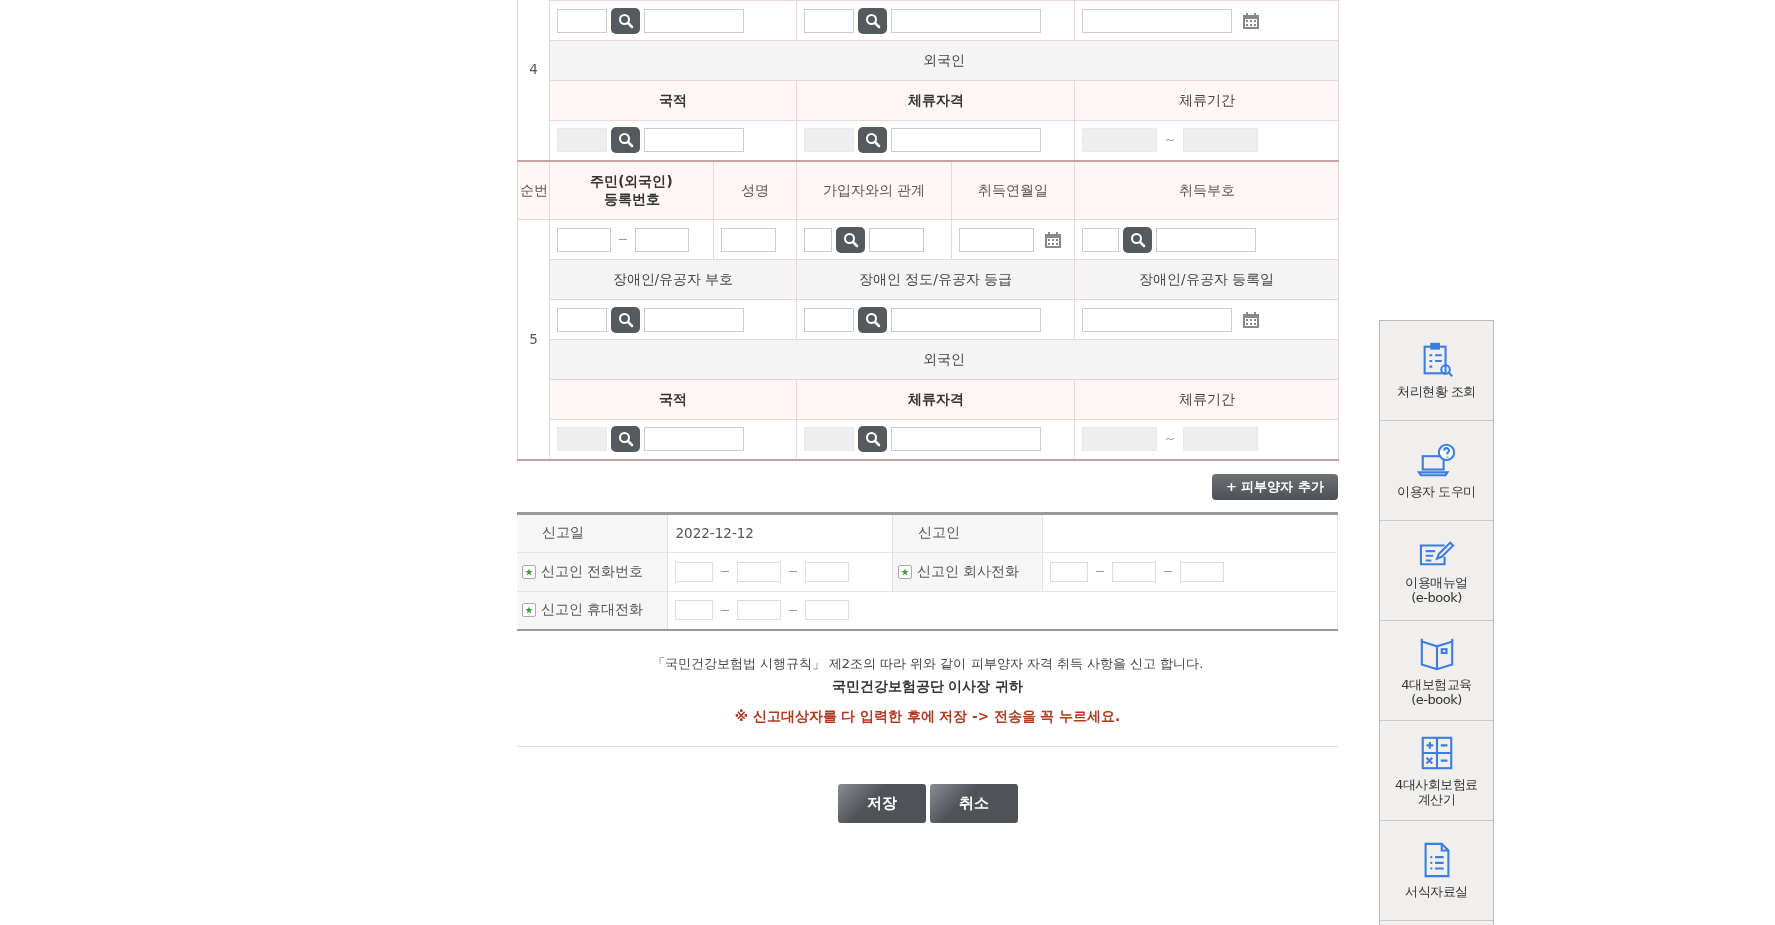 This screenshot has height=925, width=1775. What do you see at coordinates (935, 279) in the screenshot?
I see `column-header: 장애인 정도/유공자 등급` at bounding box center [935, 279].